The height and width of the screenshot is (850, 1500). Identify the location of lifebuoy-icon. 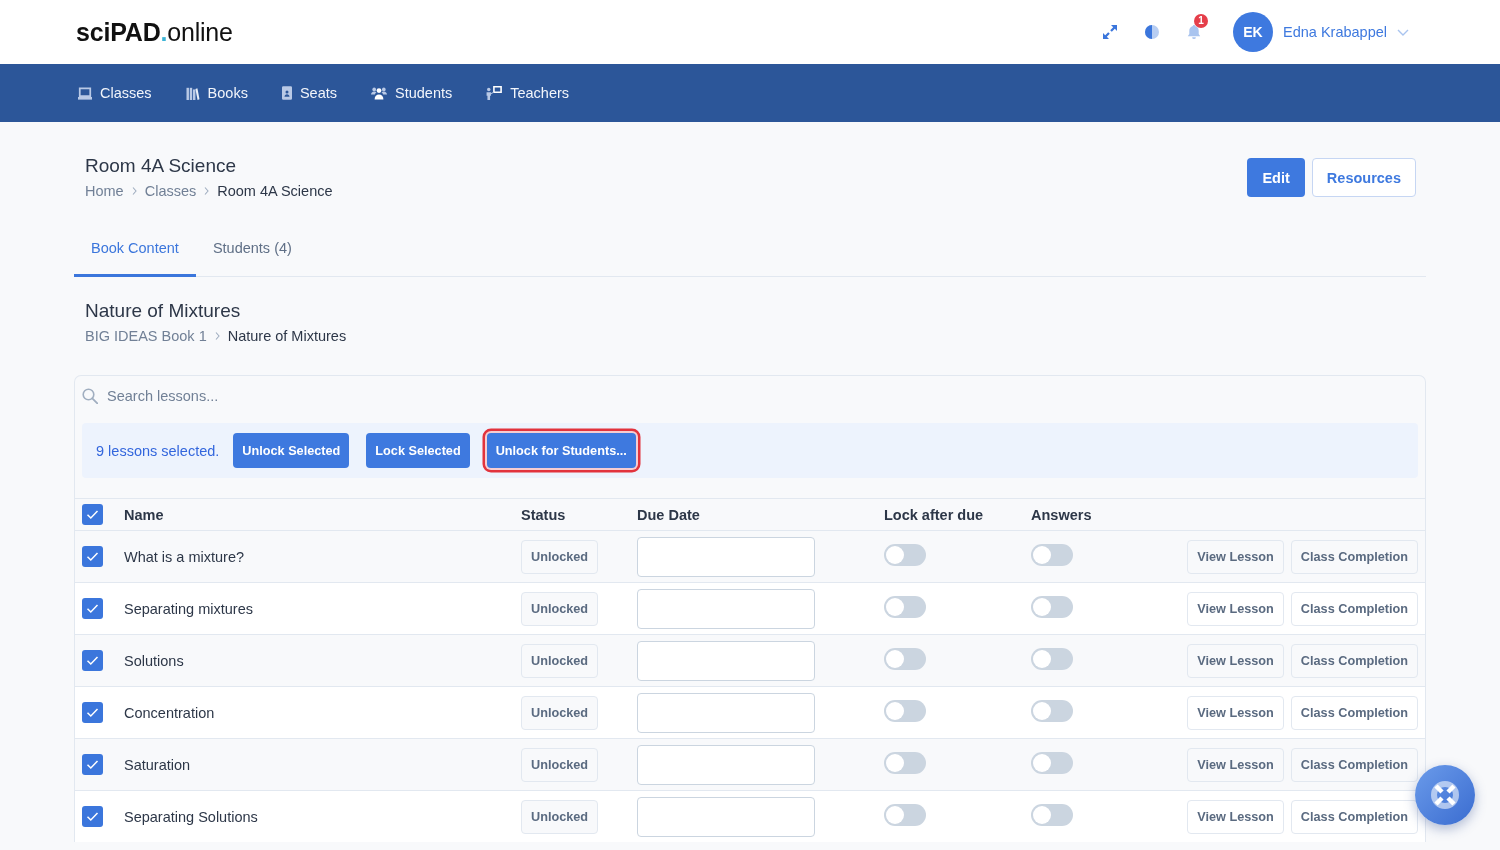
(1445, 795).